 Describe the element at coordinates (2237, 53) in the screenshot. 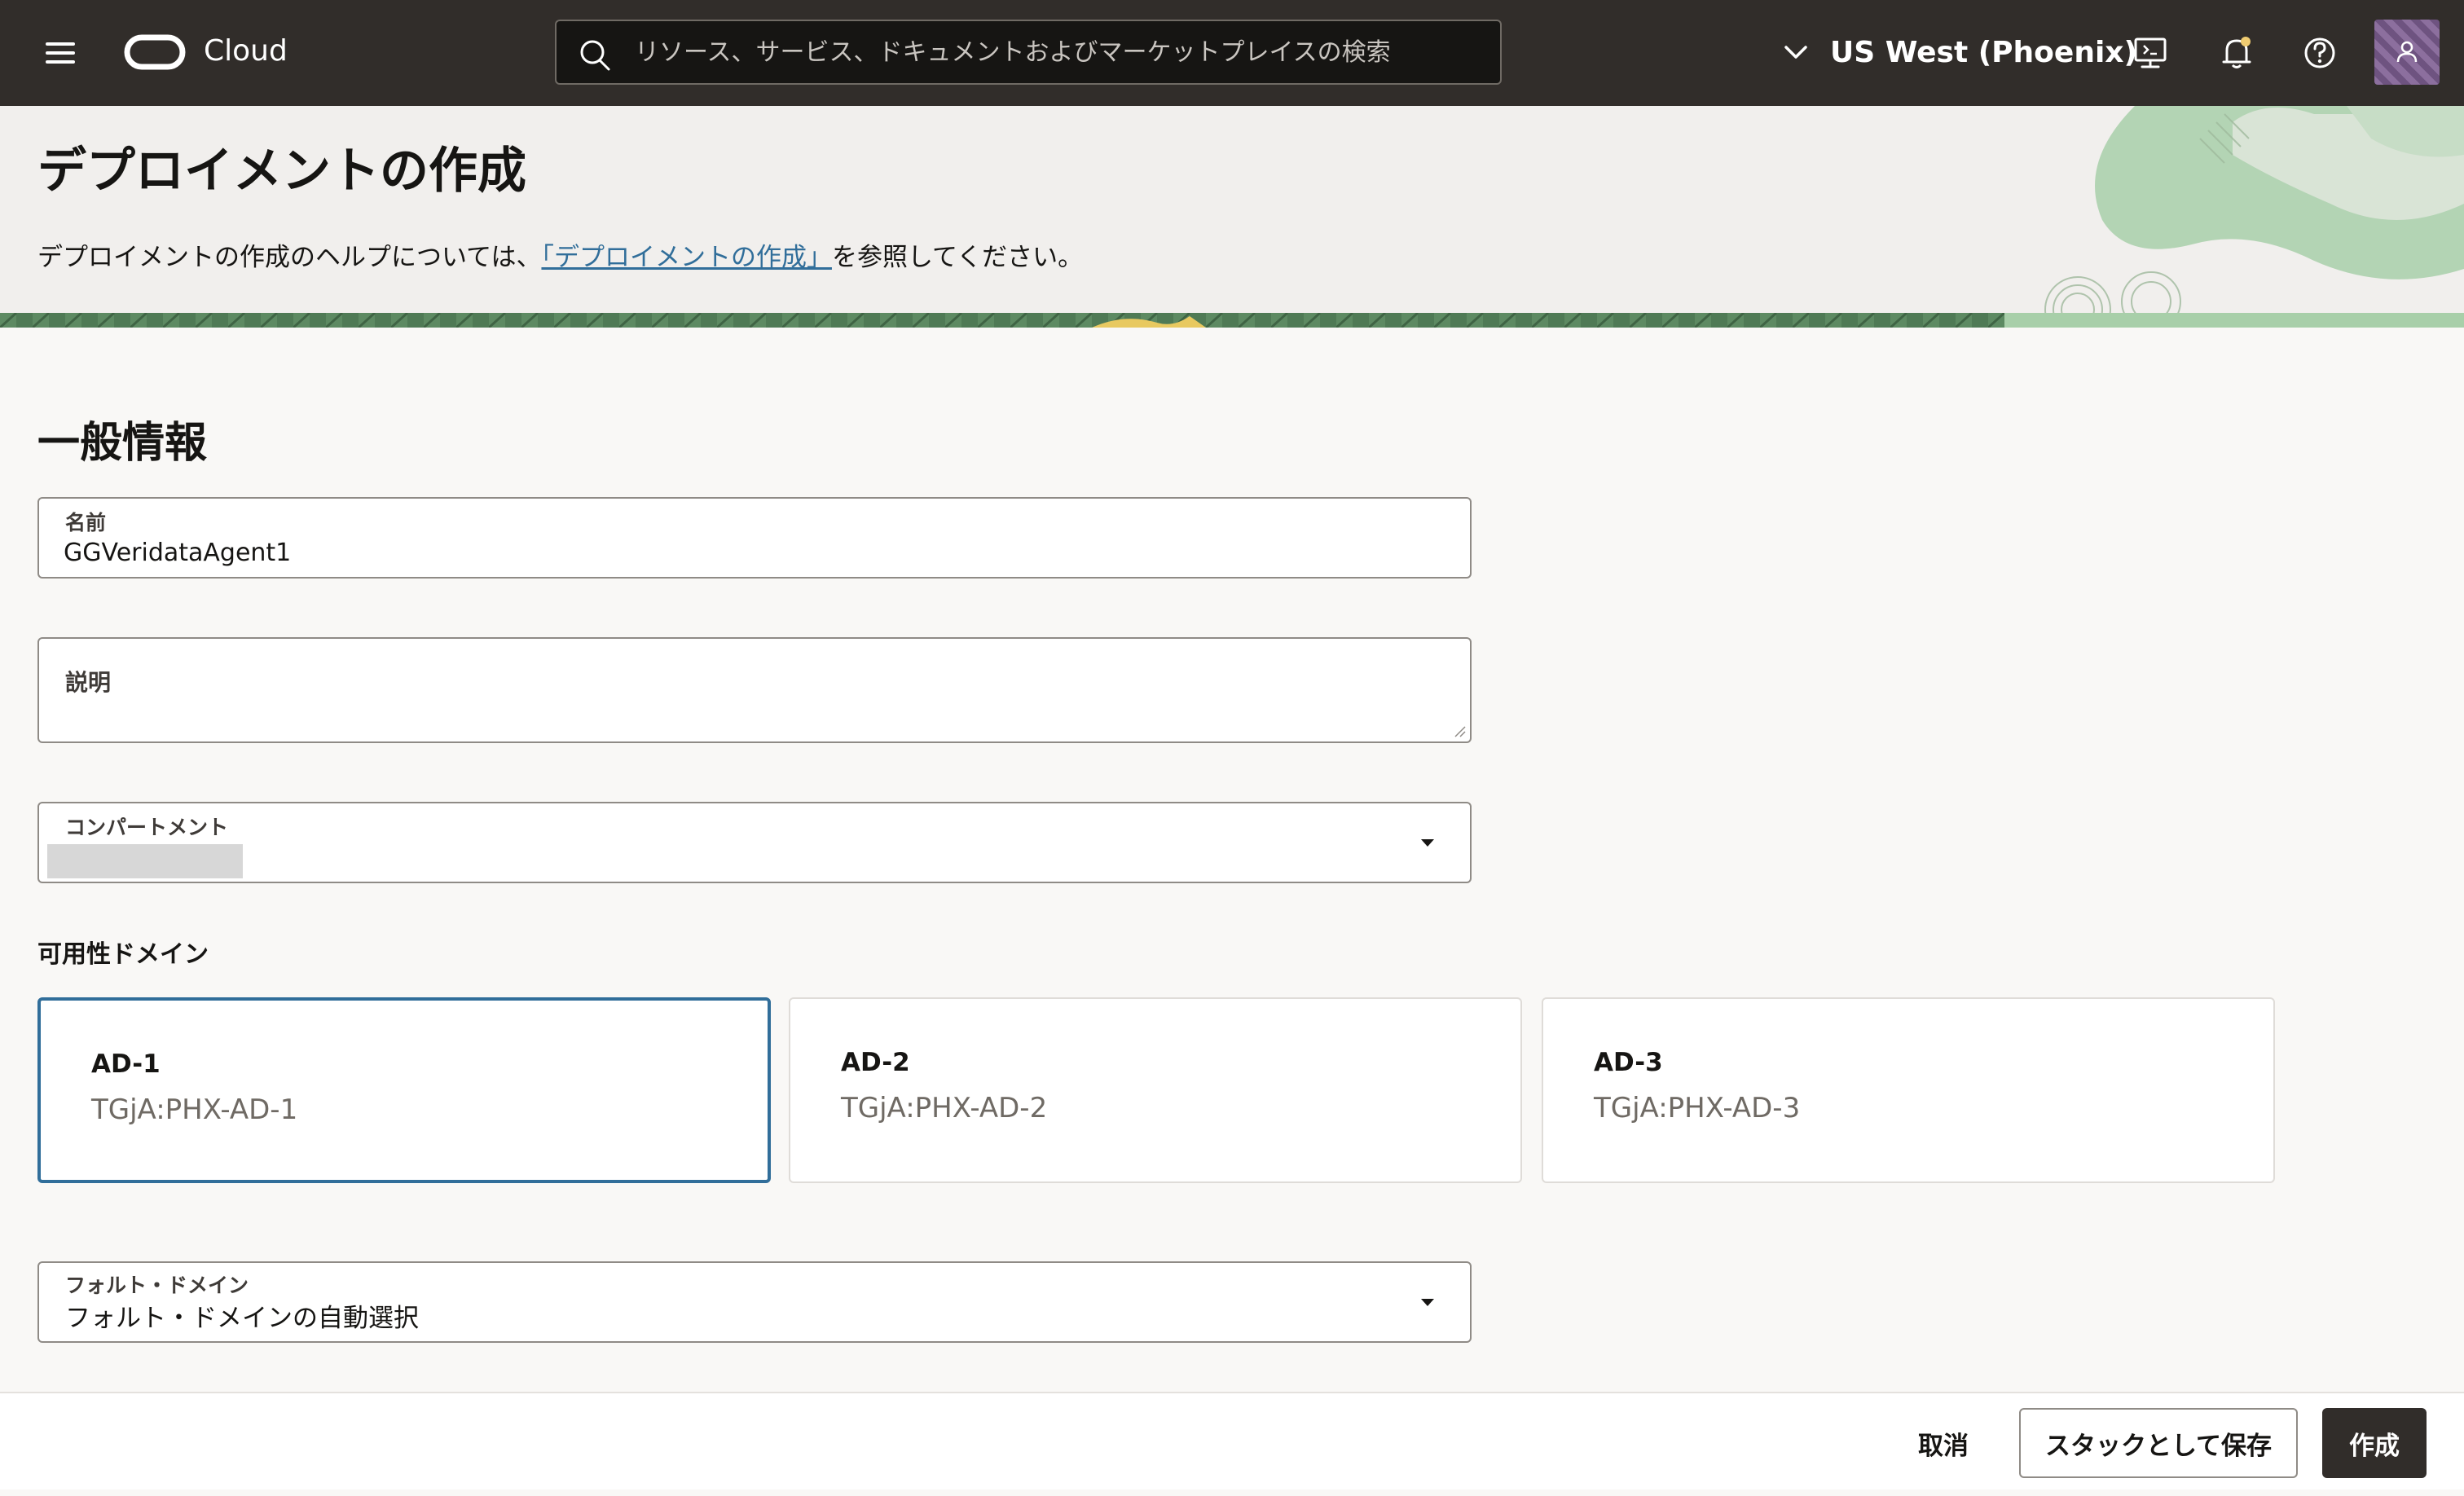

I see `notifications-bell-icon` at that location.